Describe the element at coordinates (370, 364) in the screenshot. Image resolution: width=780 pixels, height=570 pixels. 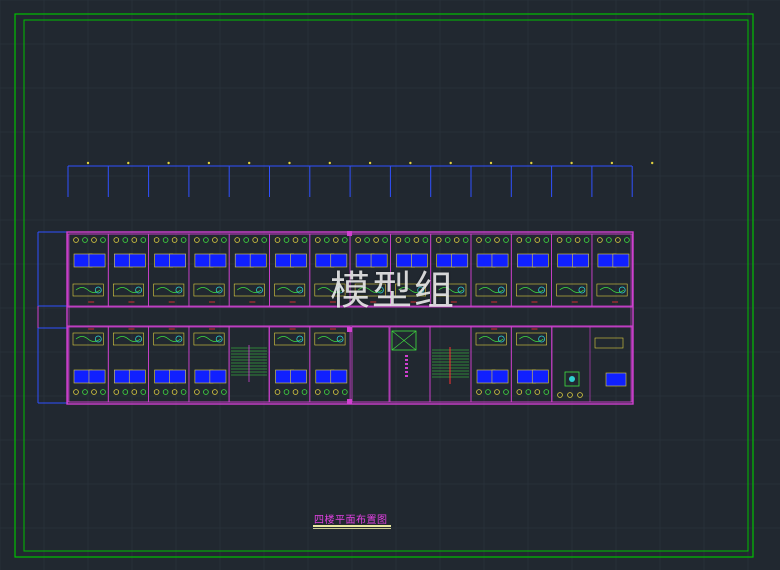
I see `core-wall` at that location.